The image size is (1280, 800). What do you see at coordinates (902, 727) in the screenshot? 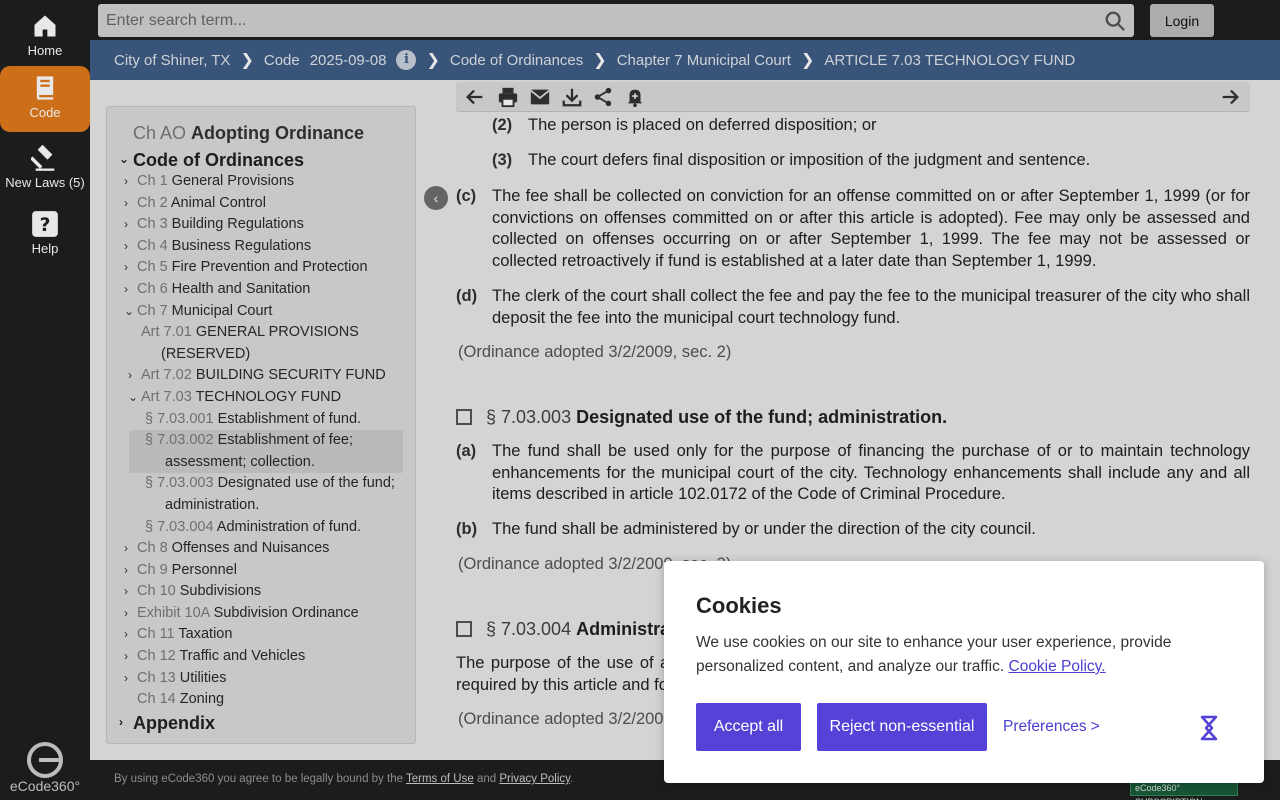
I see `reject-non-essential-button: Reject non-essential` at bounding box center [902, 727].